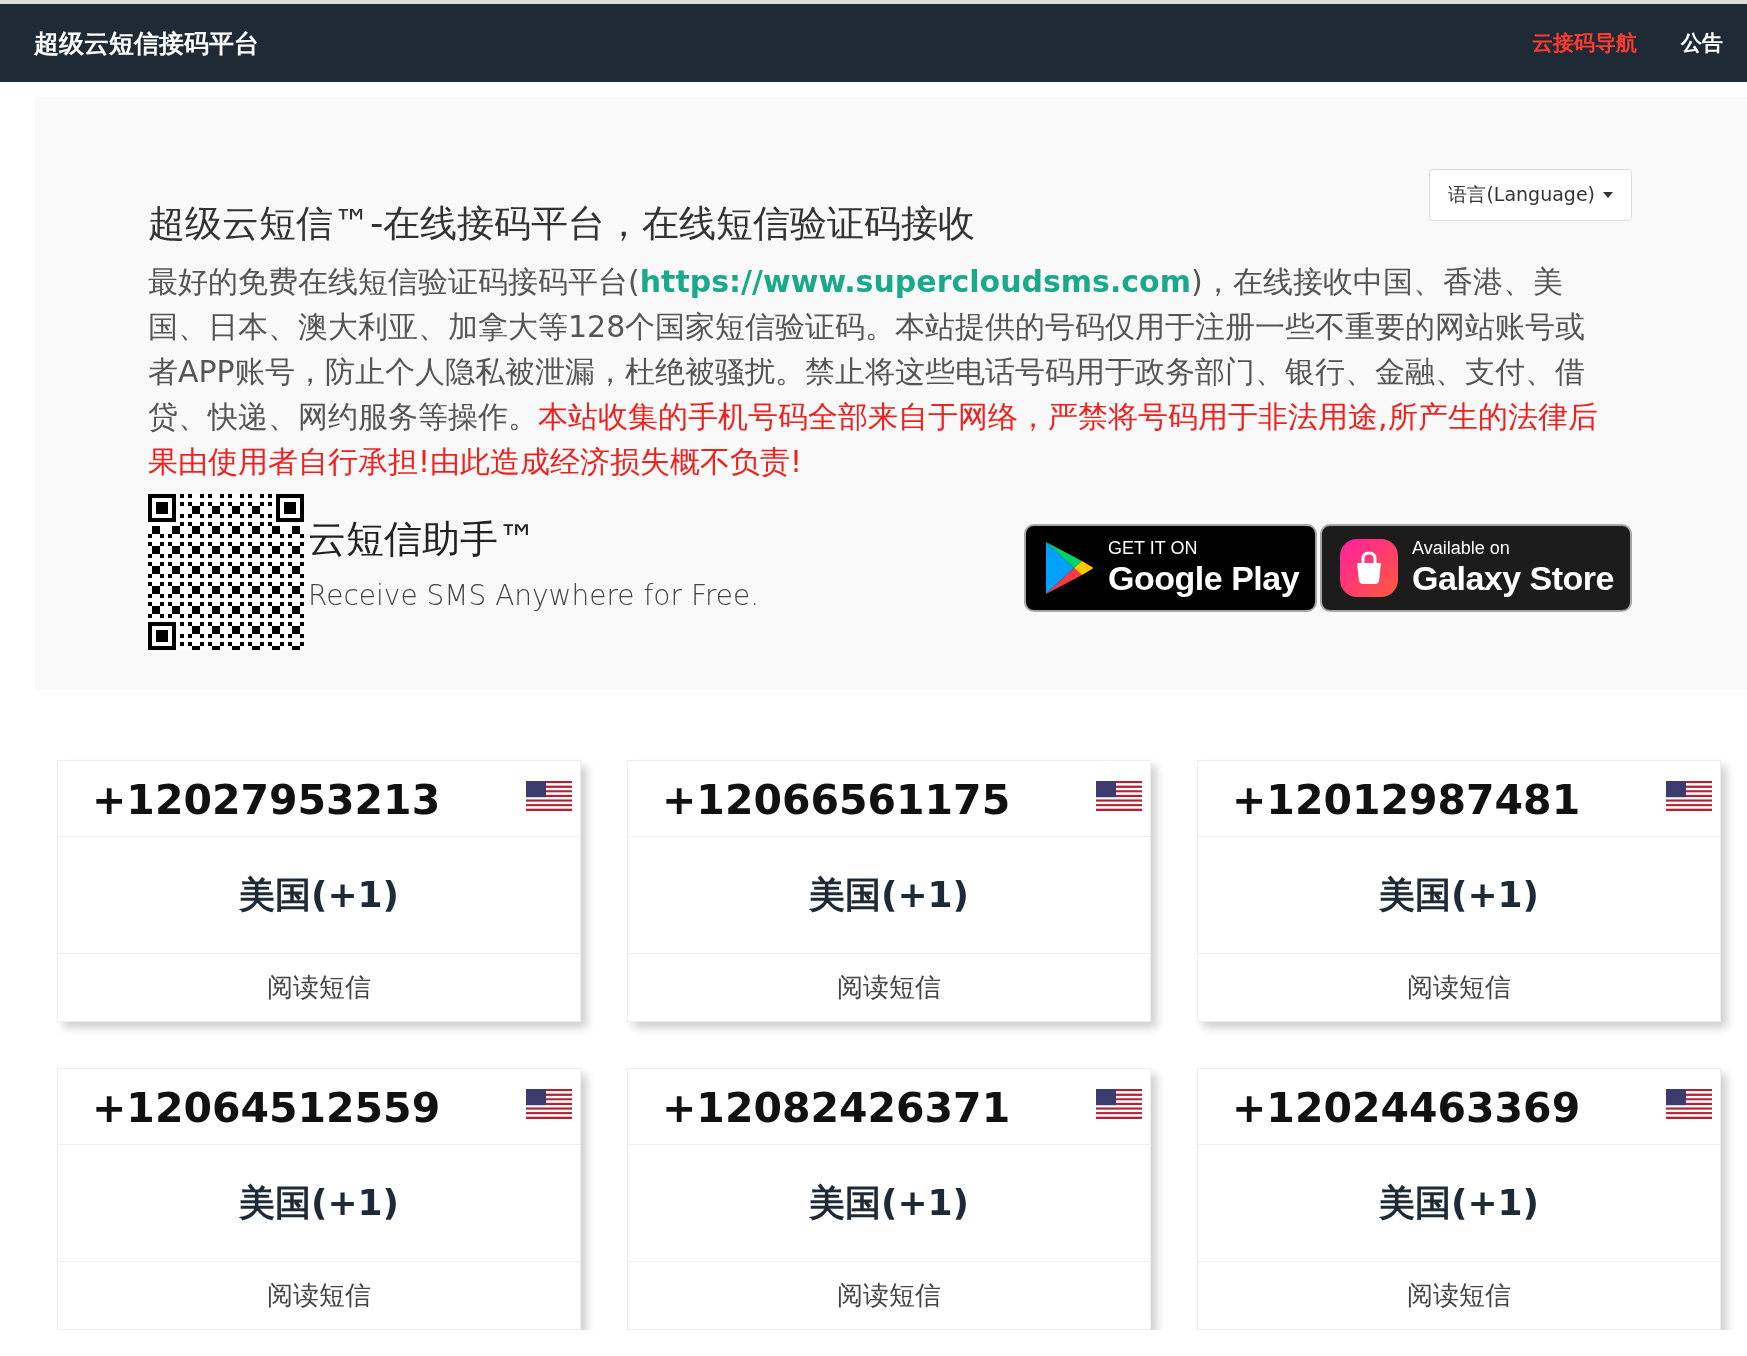 The height and width of the screenshot is (1356, 1747). I want to click on galaxy-store-badge: Available on Galaxy Store, so click(1476, 568).